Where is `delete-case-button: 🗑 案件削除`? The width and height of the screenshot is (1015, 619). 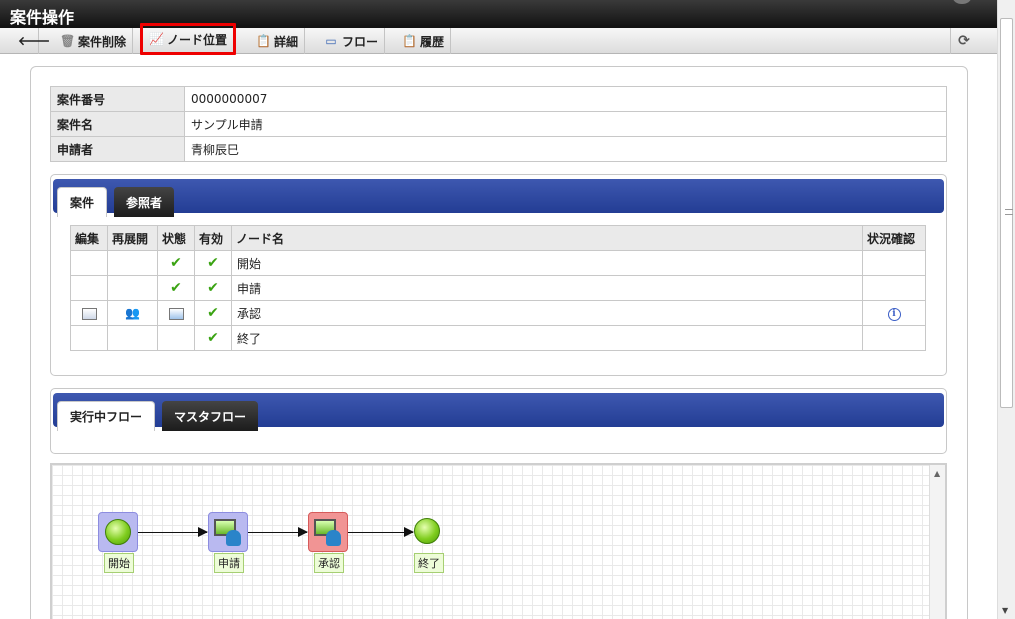
delete-case-button: 🗑 案件削除 is located at coordinates (94, 41).